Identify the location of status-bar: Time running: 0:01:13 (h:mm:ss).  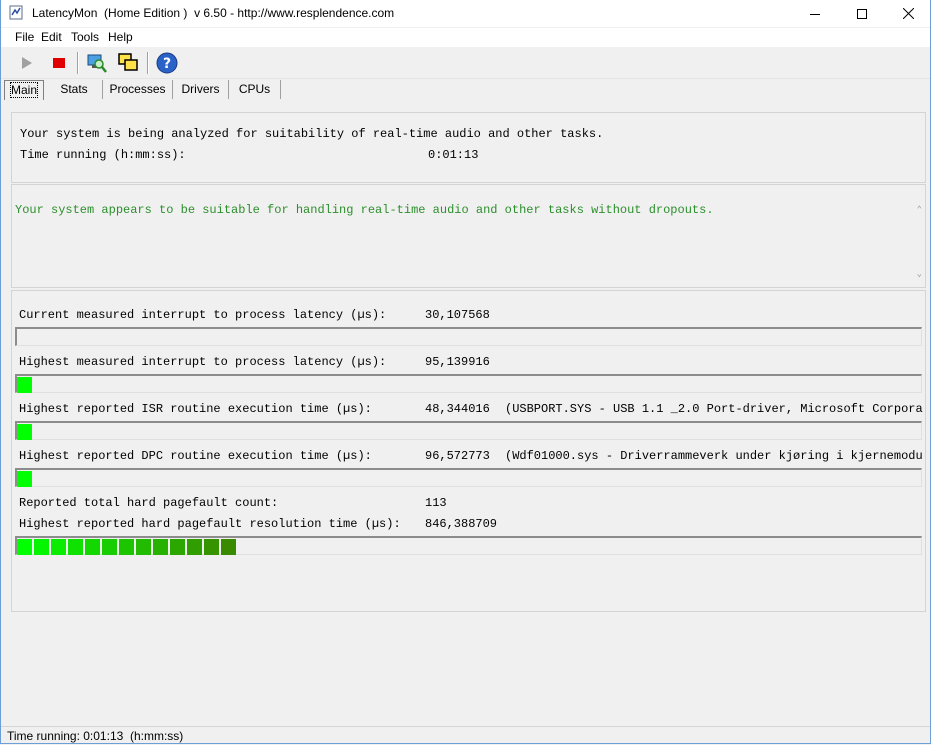
(465, 734).